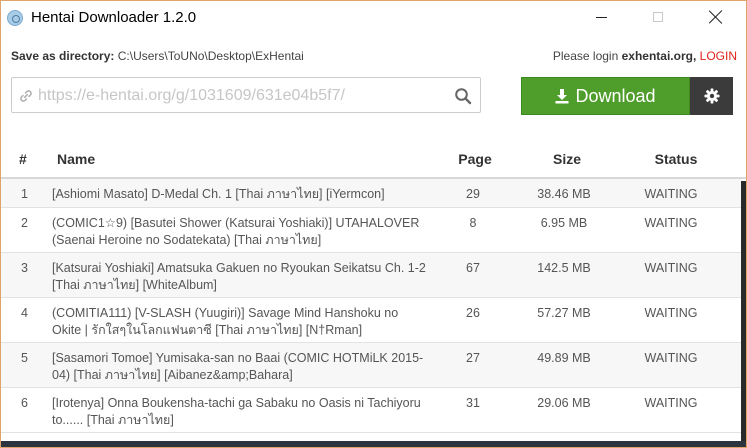  Describe the element at coordinates (23, 159) in the screenshot. I see `column-header-num: #` at that location.